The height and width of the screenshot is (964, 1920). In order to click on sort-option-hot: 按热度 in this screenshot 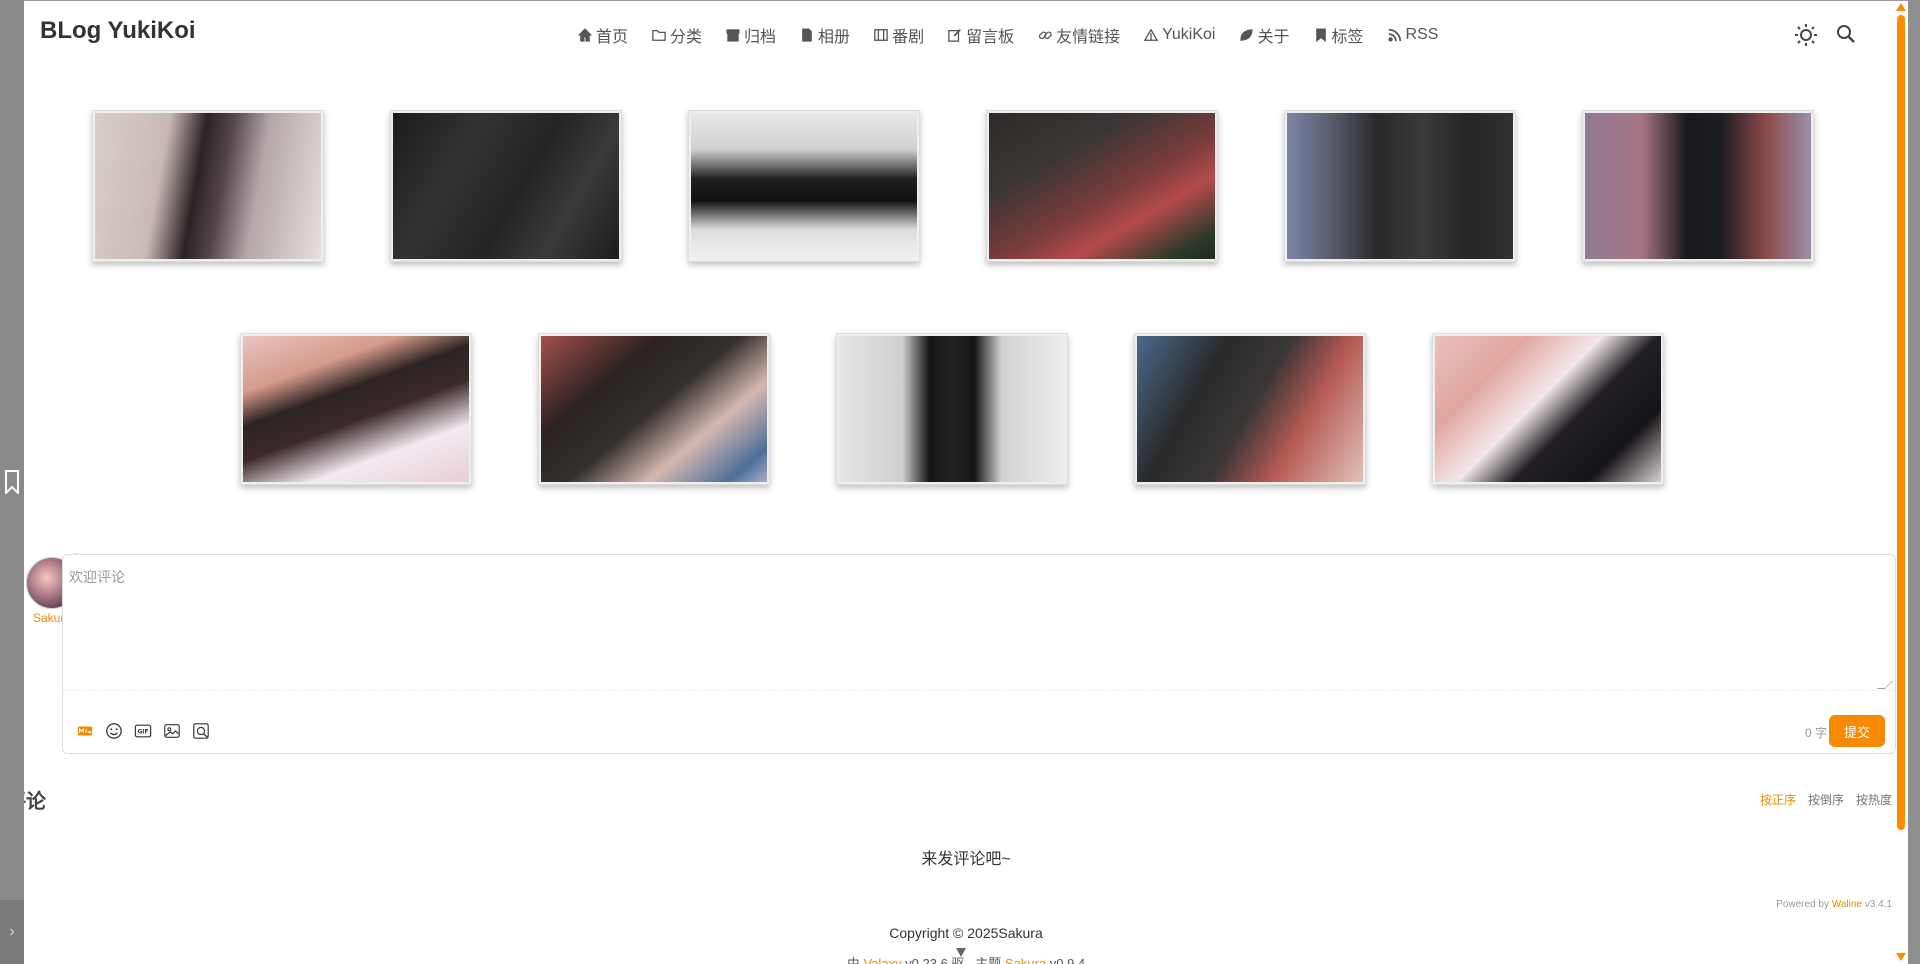, I will do `click(1874, 799)`.